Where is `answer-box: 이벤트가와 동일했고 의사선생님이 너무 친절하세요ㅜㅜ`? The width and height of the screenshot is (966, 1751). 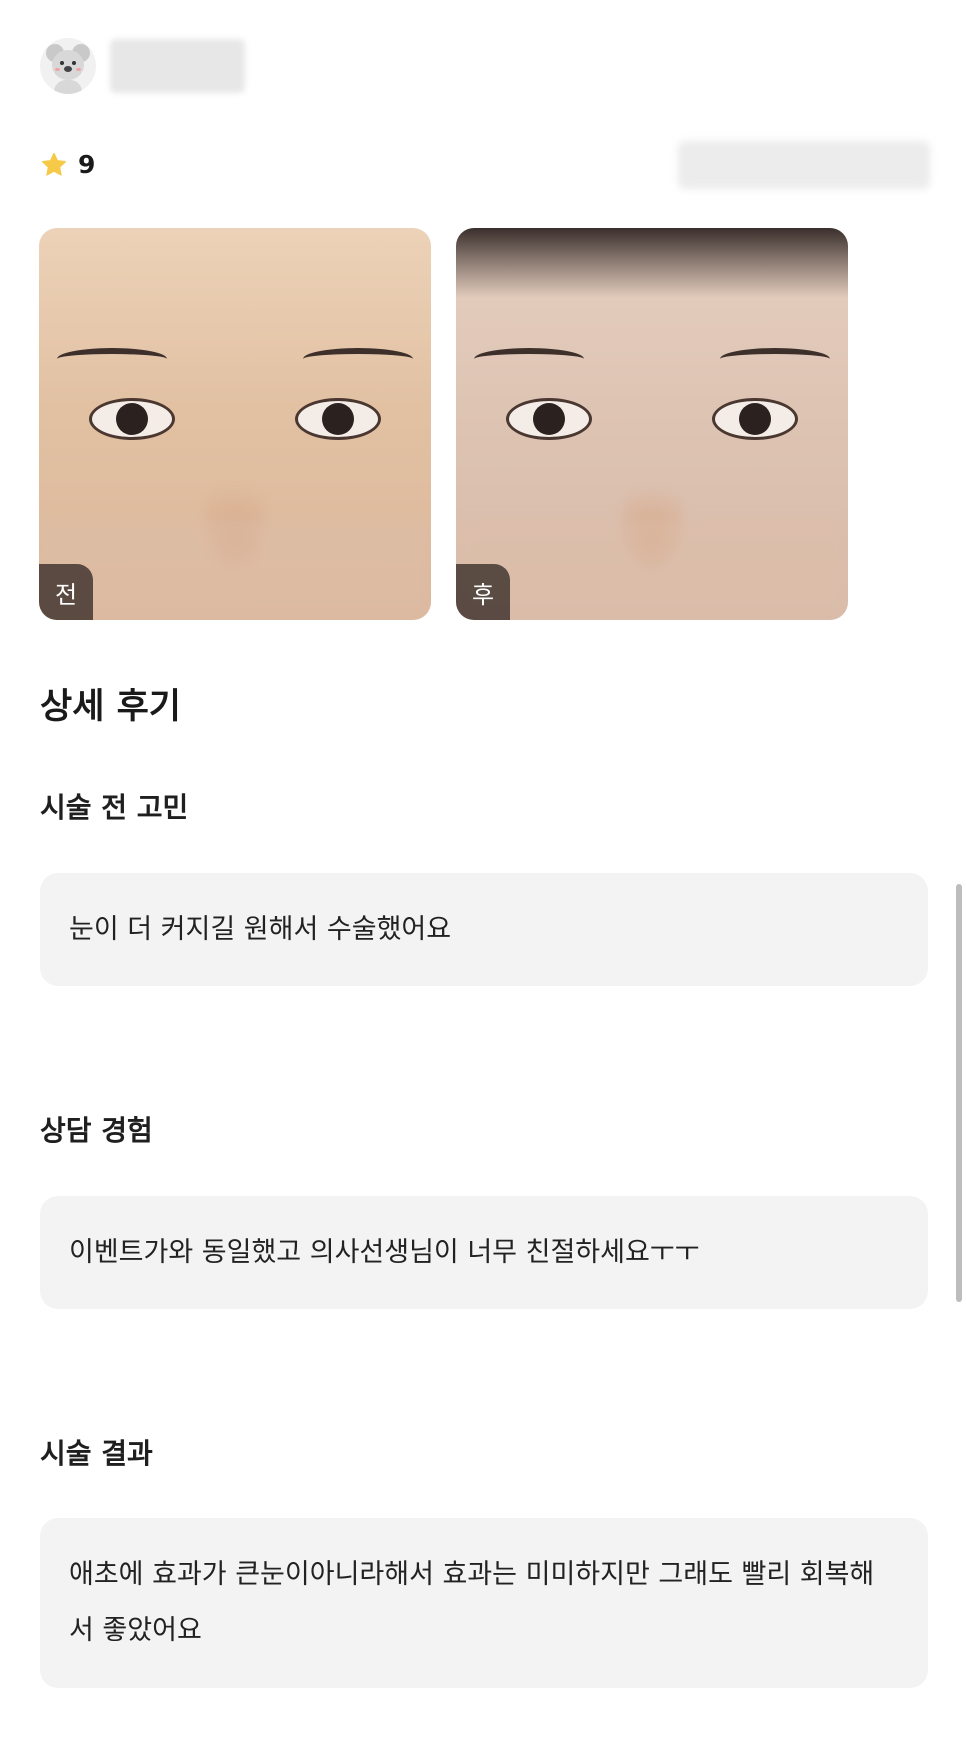
answer-box: 이벤트가와 동일했고 의사선생님이 너무 친절하세요ㅜㅜ is located at coordinates (484, 1252).